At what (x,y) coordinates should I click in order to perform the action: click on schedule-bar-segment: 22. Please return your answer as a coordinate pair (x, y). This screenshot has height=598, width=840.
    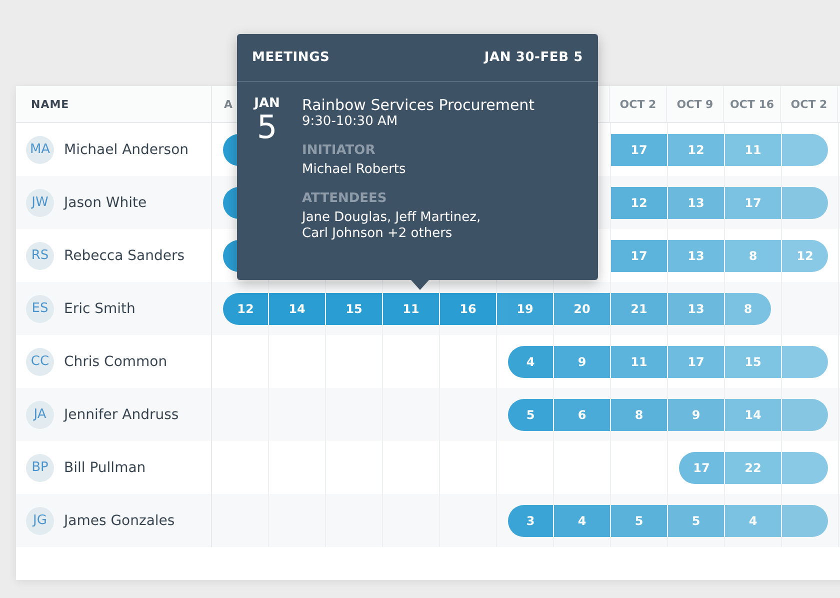
    Looking at the image, I should click on (753, 468).